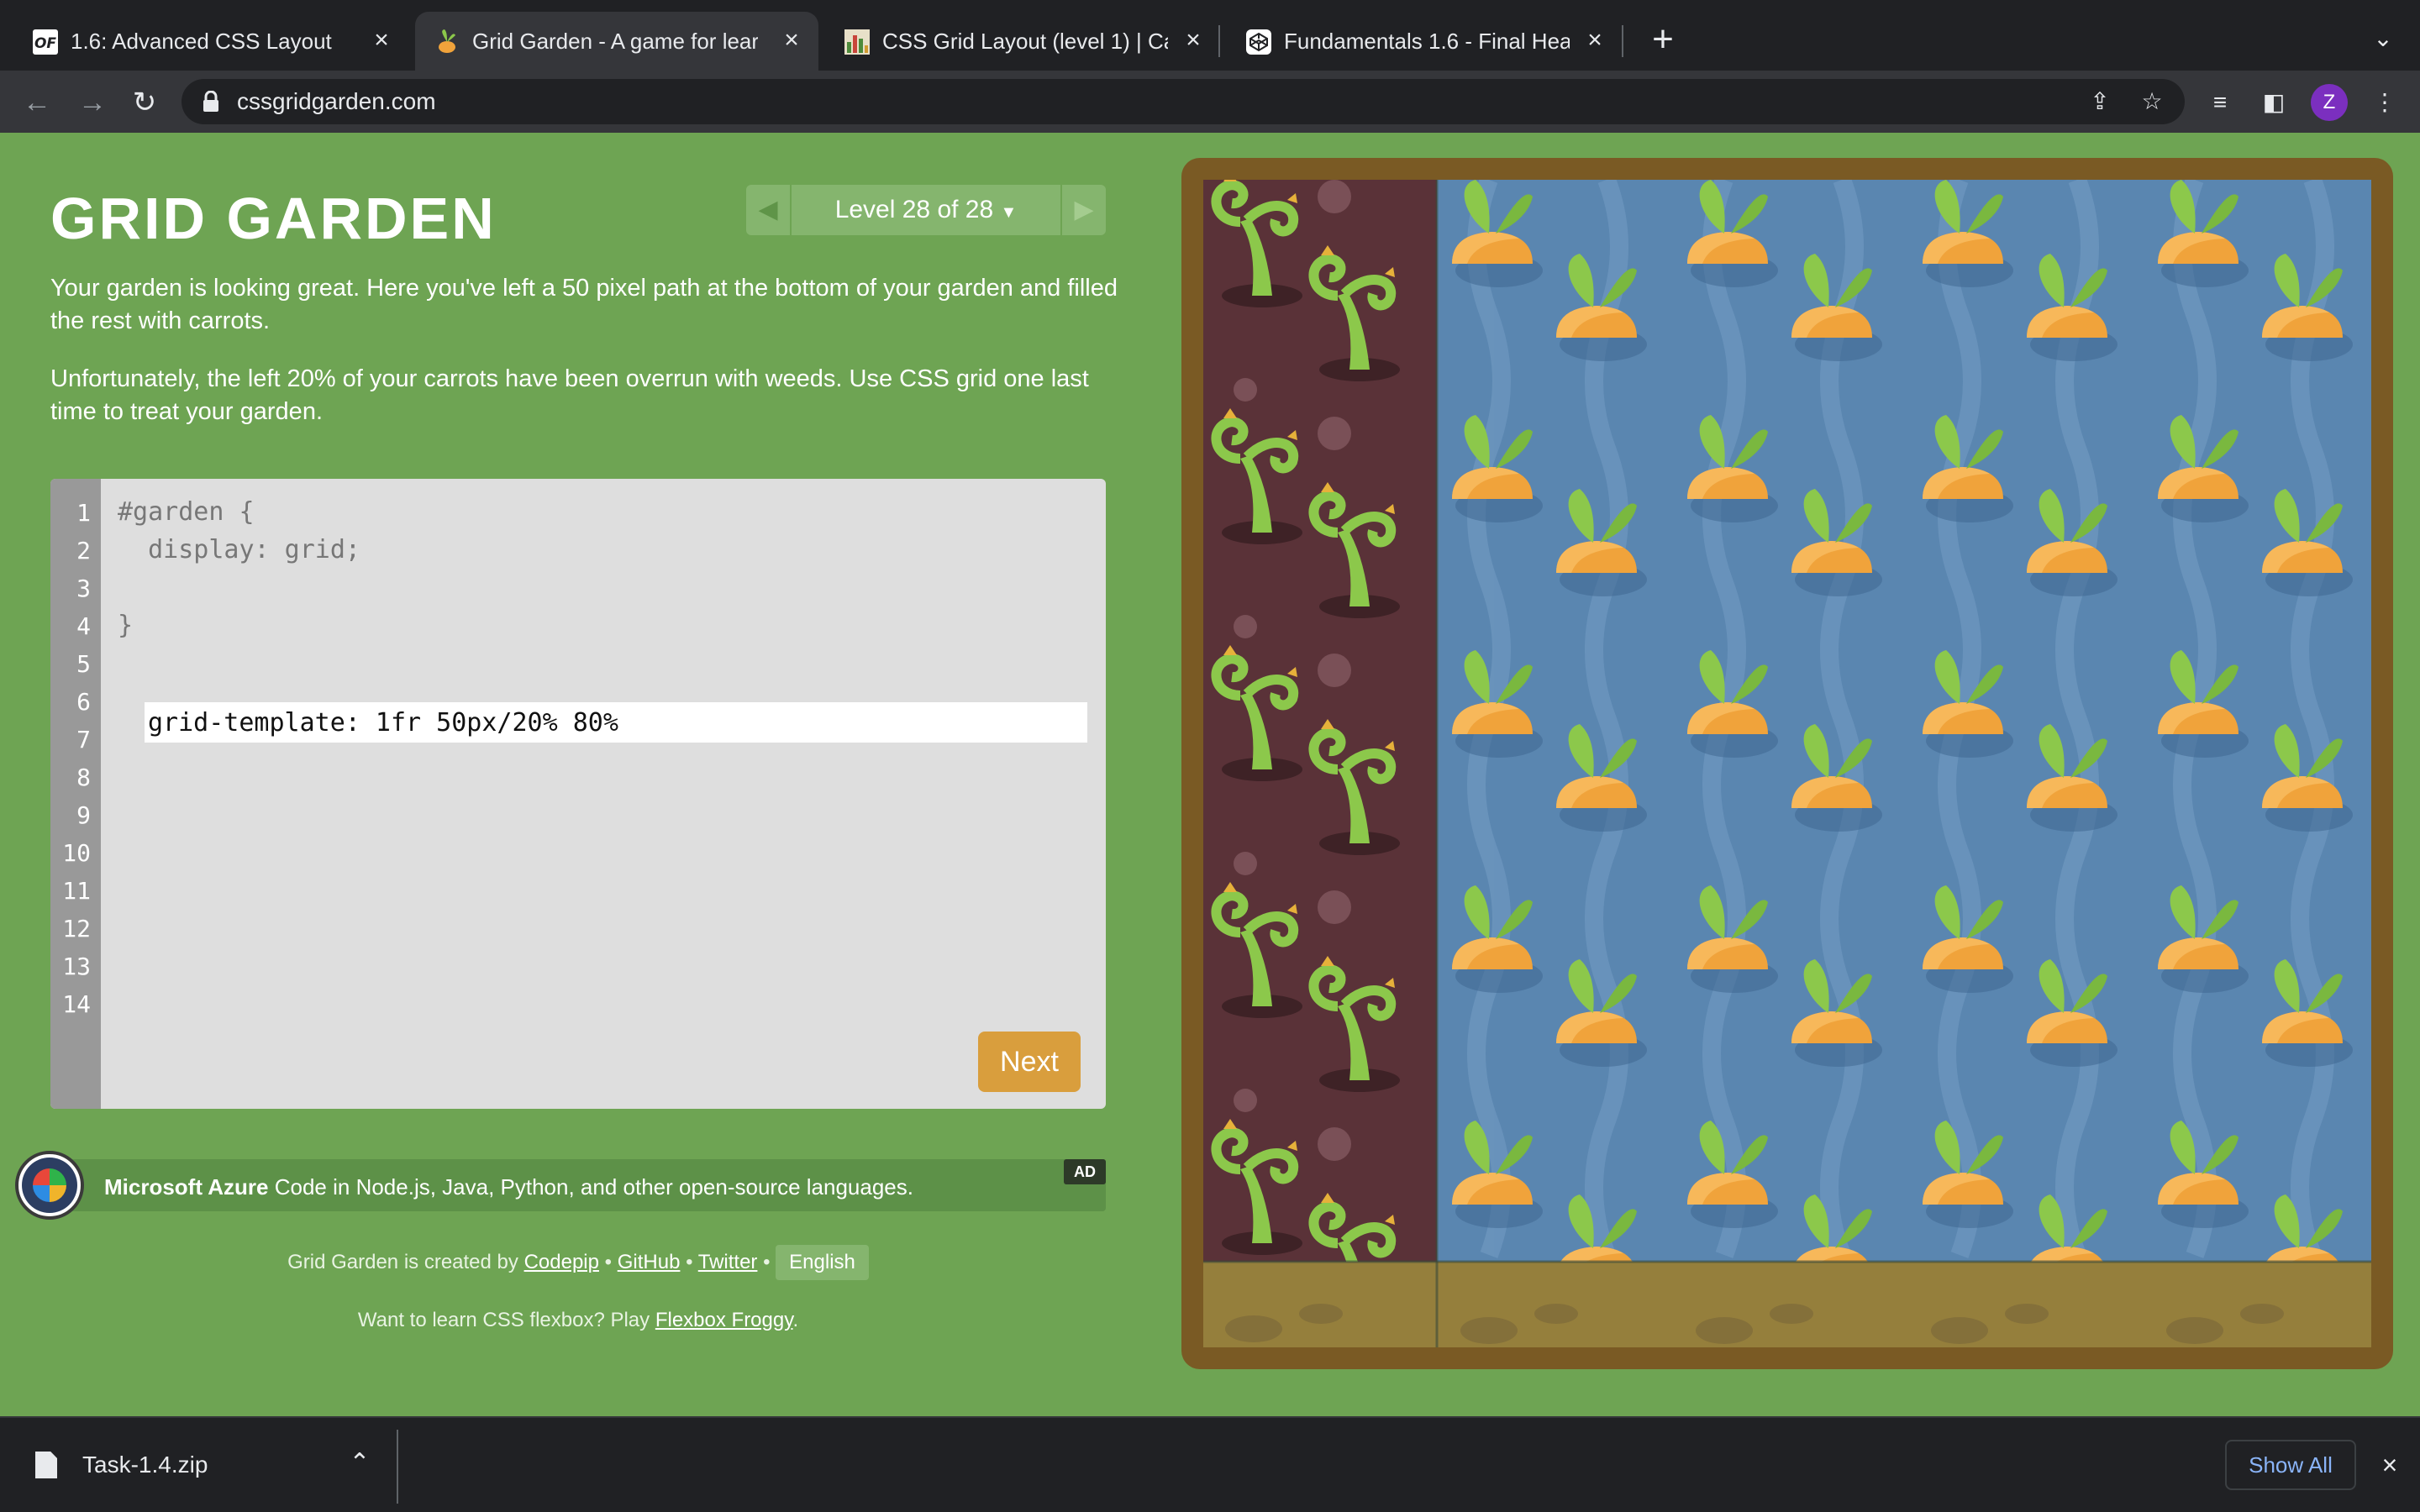 This screenshot has height=1512, width=2420. Describe the element at coordinates (769, 210) in the screenshot. I see `prev-level-arrow-icon: ◀` at that location.